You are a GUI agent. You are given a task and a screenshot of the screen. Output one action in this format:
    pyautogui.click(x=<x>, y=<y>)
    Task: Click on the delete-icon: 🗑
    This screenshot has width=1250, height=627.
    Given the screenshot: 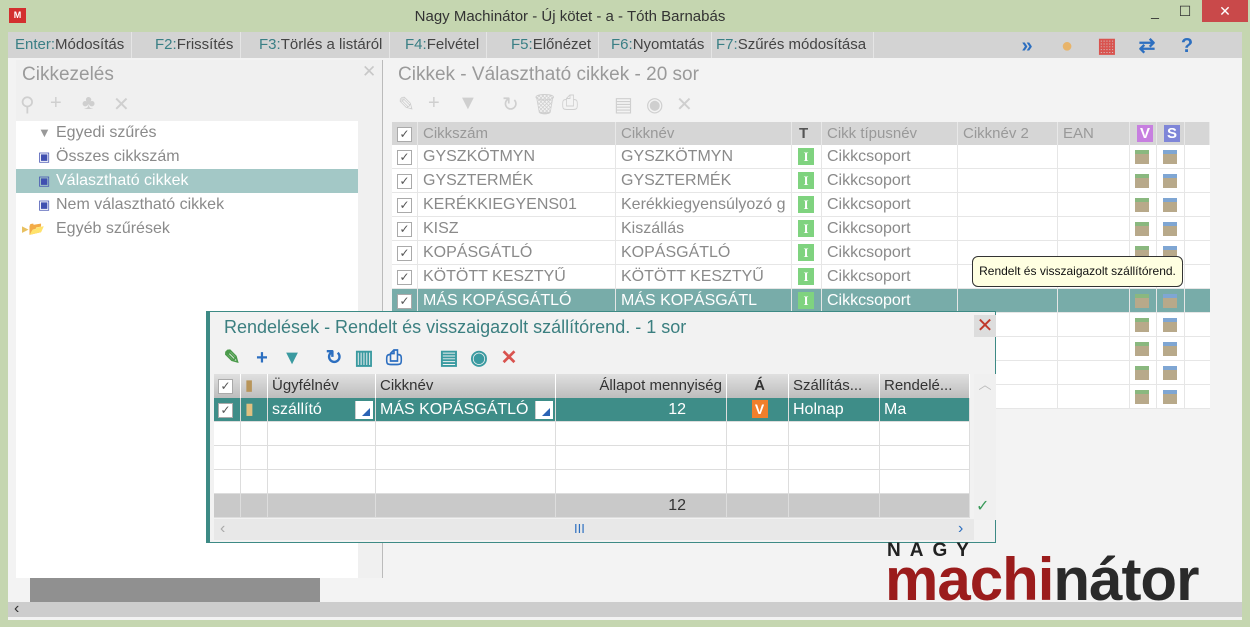 What is the action you would take?
    pyautogui.click(x=544, y=104)
    